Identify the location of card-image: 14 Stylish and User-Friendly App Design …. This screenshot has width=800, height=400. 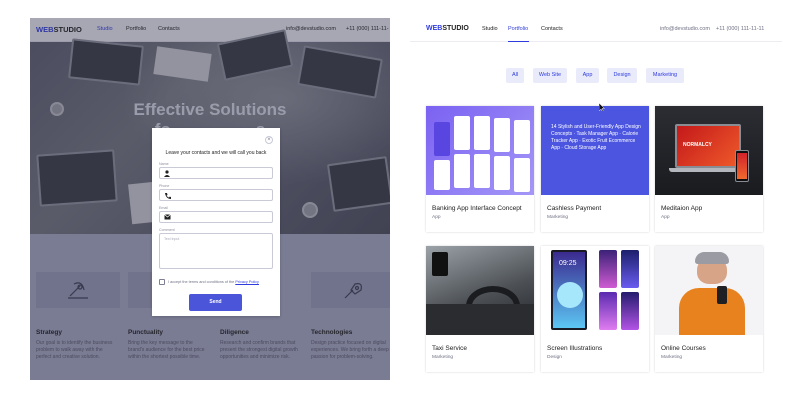
(595, 150).